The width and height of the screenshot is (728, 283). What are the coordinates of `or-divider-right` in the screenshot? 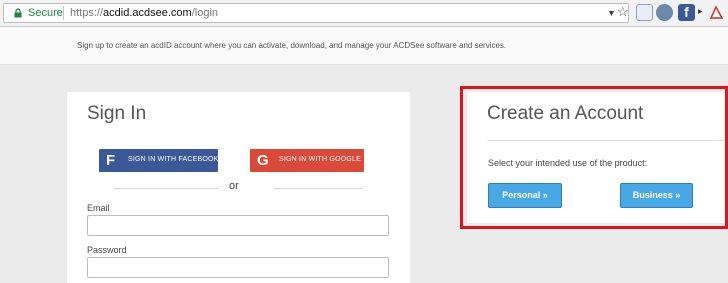 It's located at (318, 188).